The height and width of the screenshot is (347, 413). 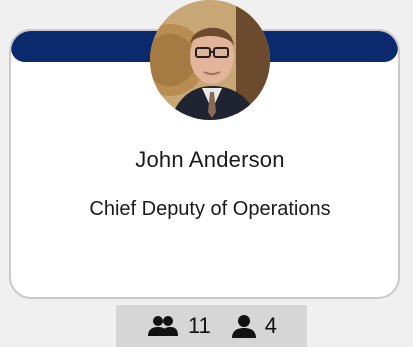 I want to click on profile-title: Chief Deputy of Operations, so click(x=210, y=209).